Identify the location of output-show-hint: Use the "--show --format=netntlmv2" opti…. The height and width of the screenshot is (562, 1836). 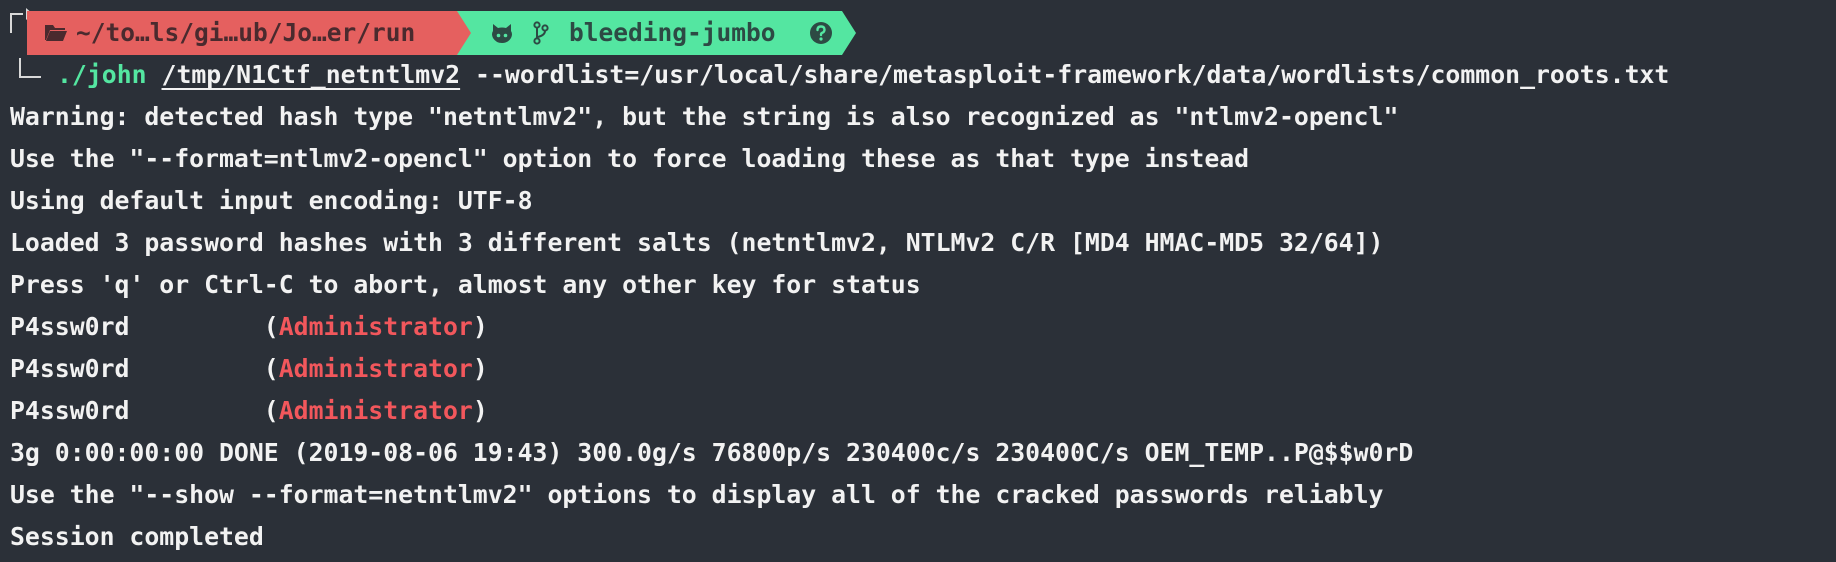
(697, 494).